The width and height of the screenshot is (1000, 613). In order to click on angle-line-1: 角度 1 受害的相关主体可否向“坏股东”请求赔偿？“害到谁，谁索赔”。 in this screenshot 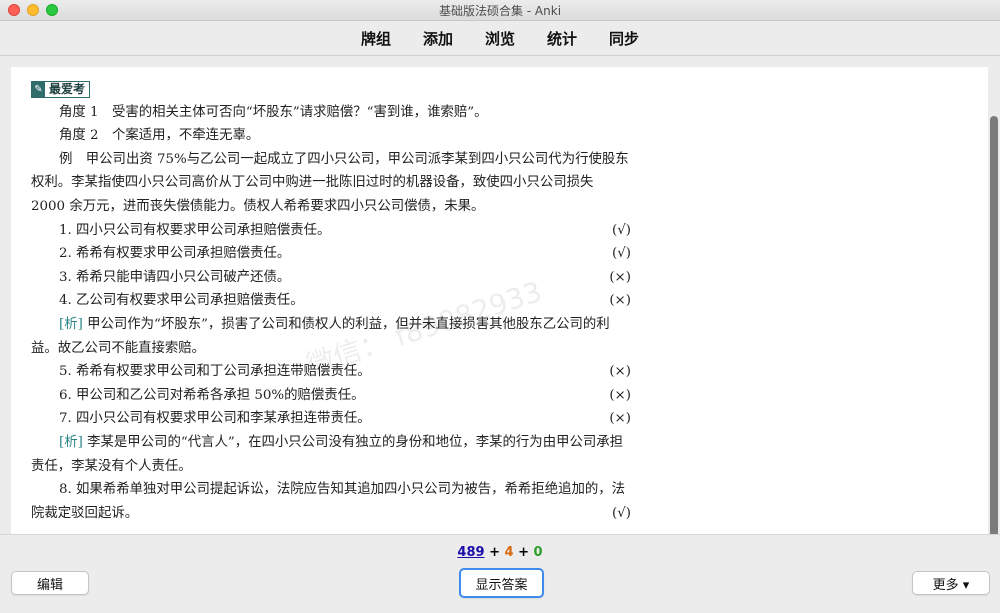, I will do `click(273, 112)`.